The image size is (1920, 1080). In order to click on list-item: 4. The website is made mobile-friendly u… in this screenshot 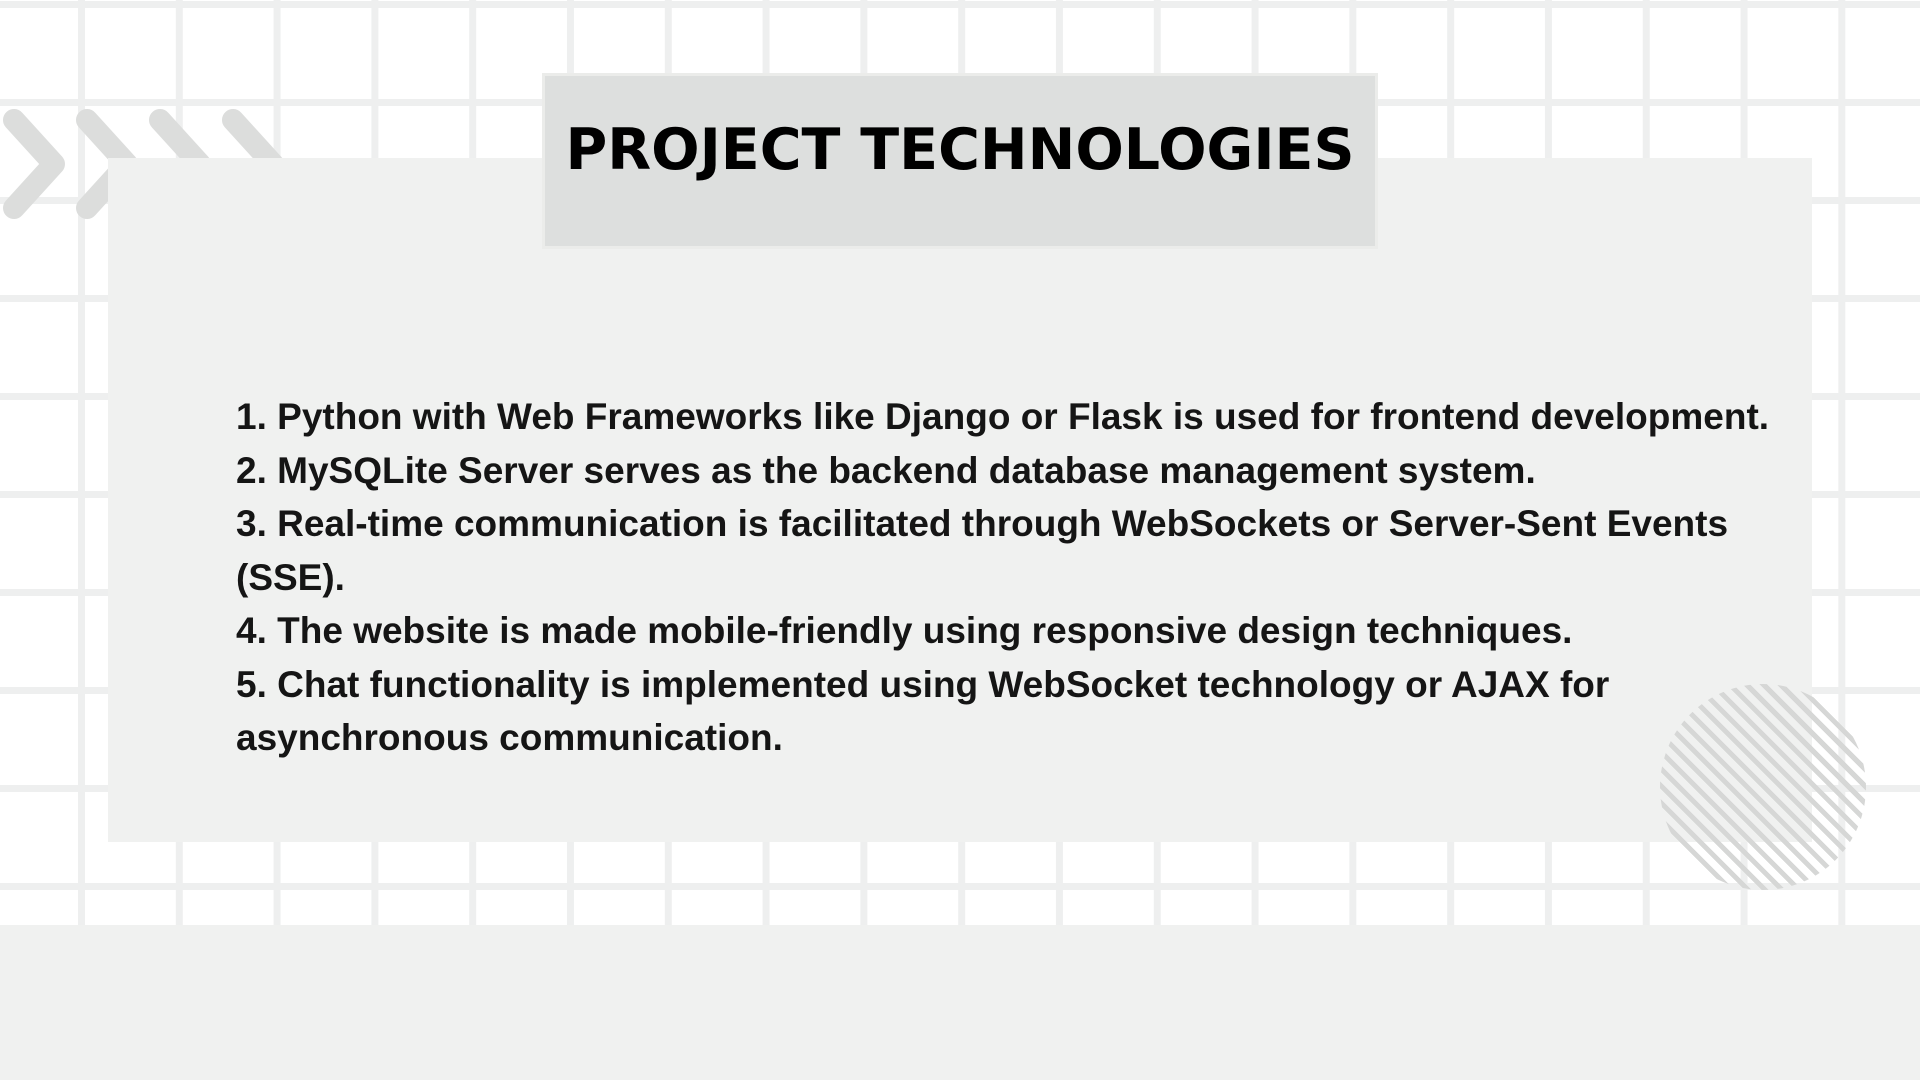, I will do `click(904, 630)`.